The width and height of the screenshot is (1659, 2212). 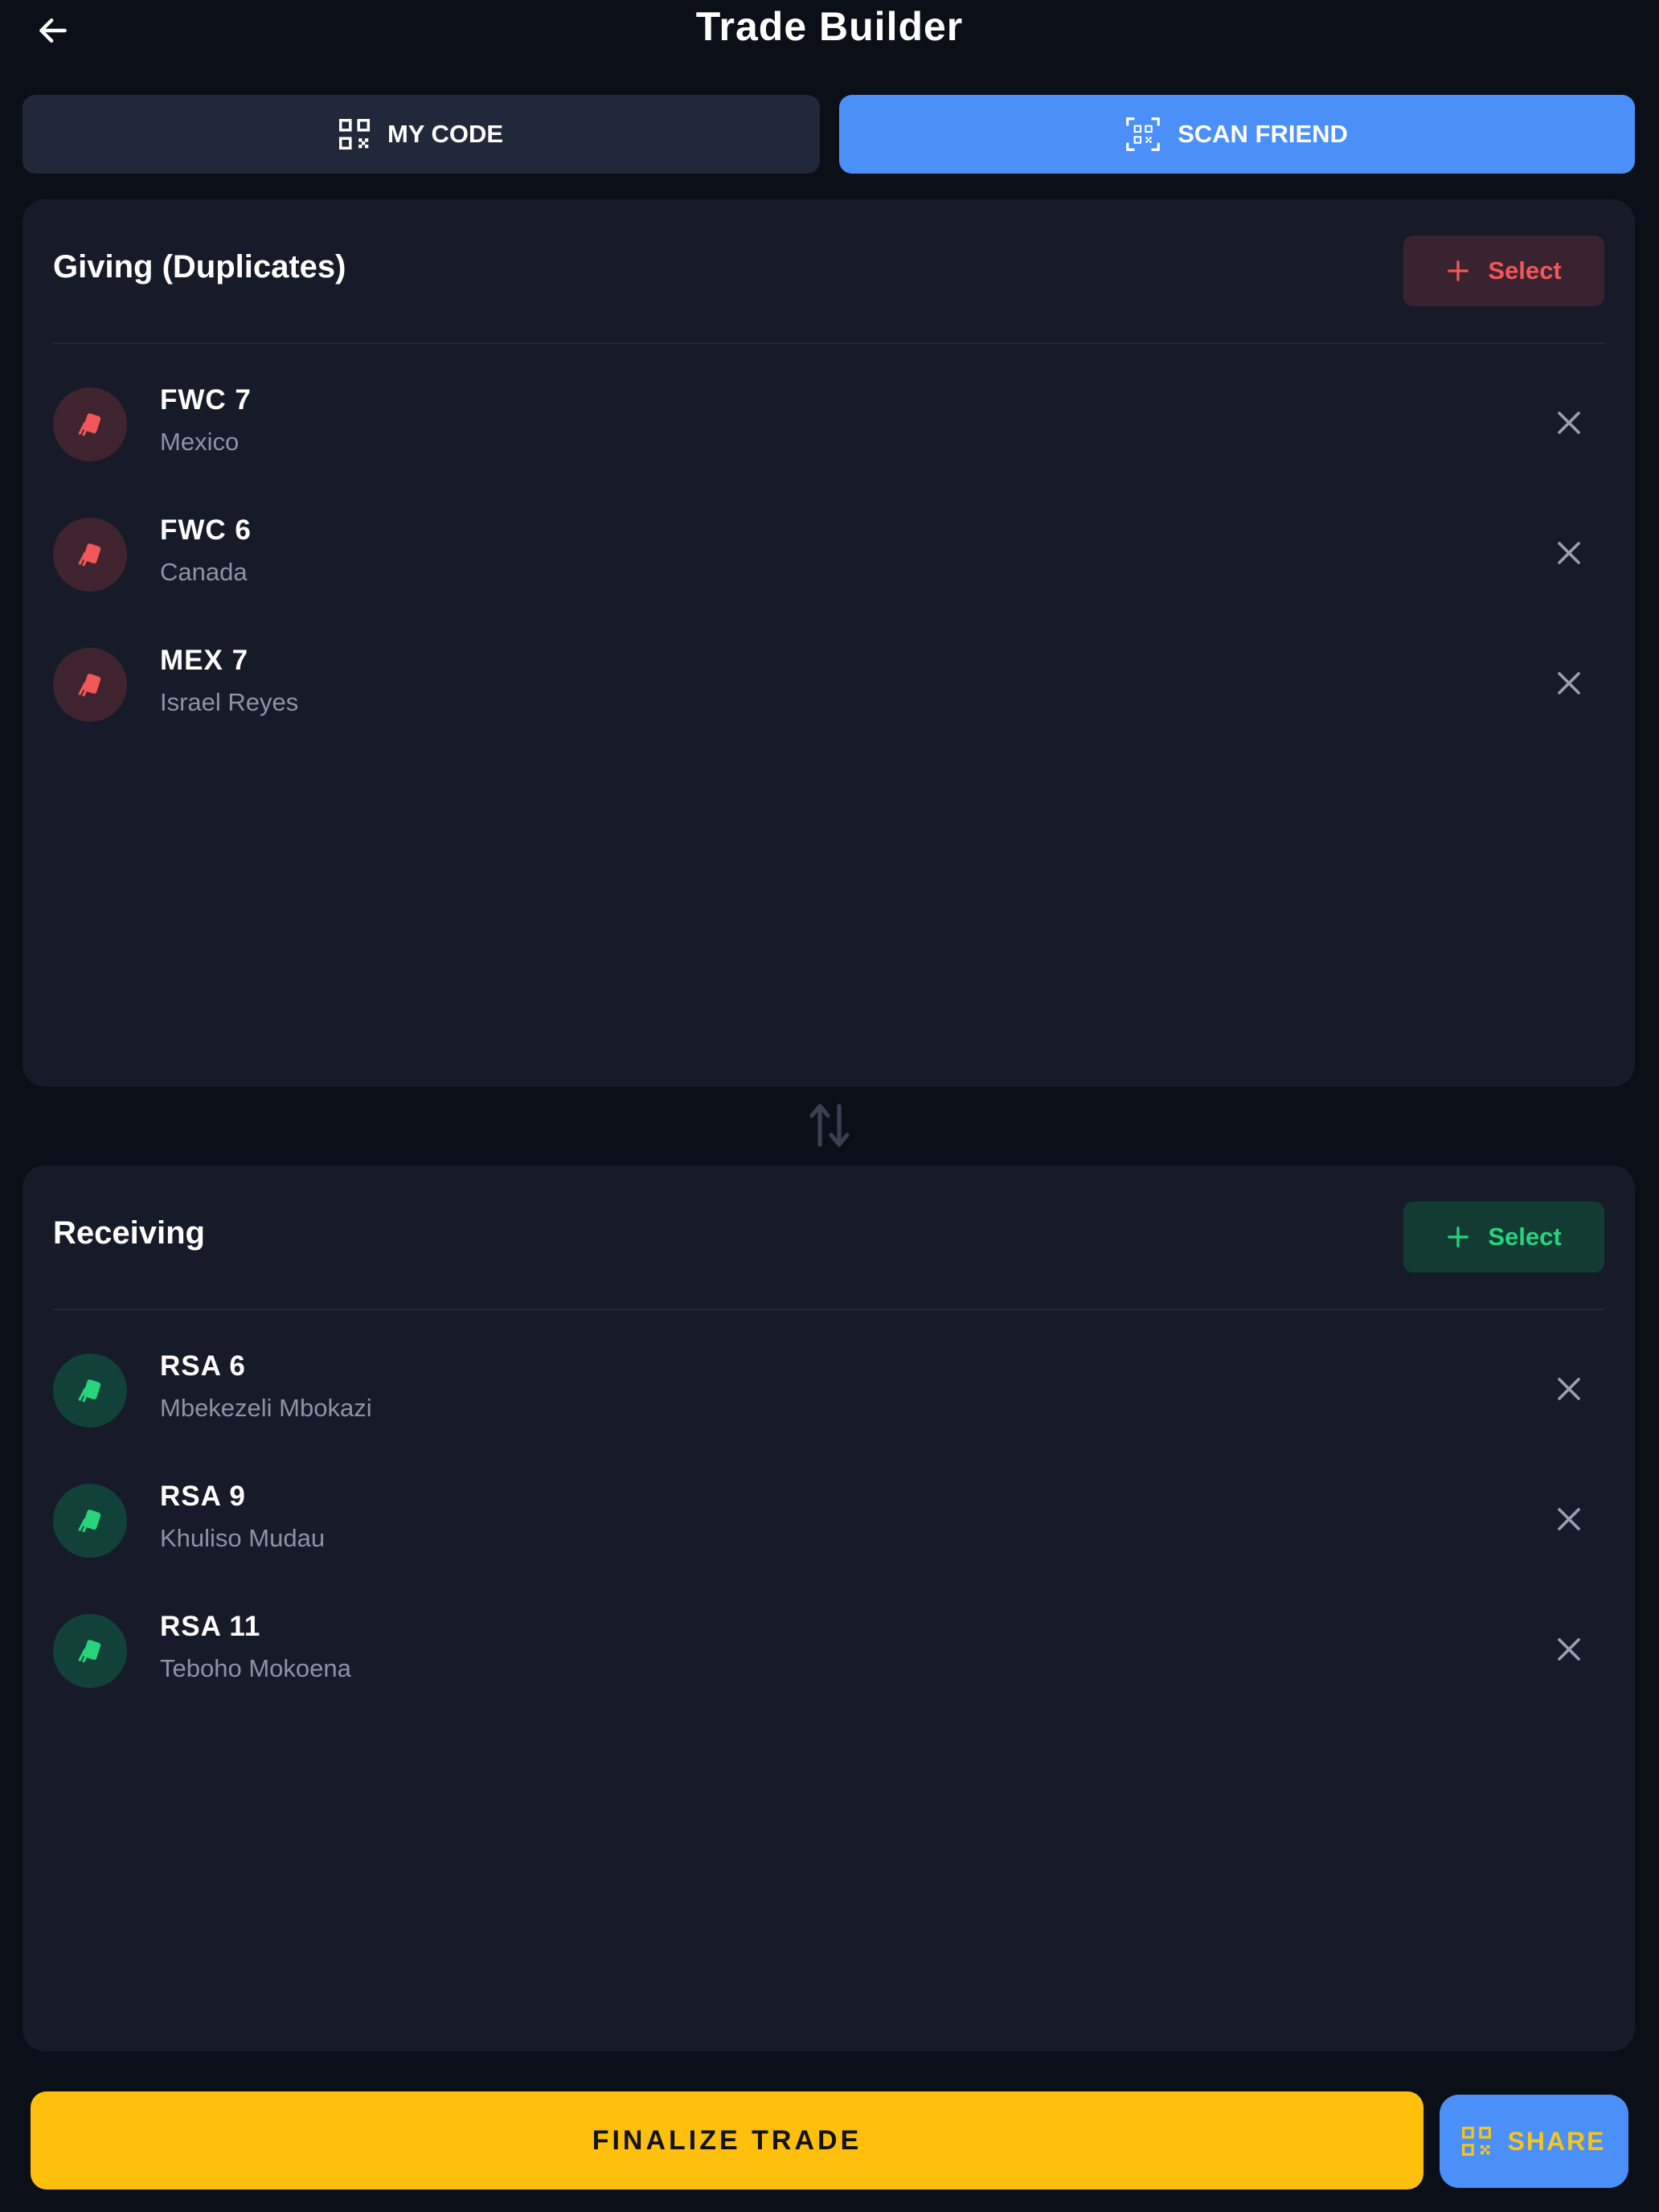 I want to click on list-item: RSA 11 Teboho Mokoena, so click(x=828, y=1649).